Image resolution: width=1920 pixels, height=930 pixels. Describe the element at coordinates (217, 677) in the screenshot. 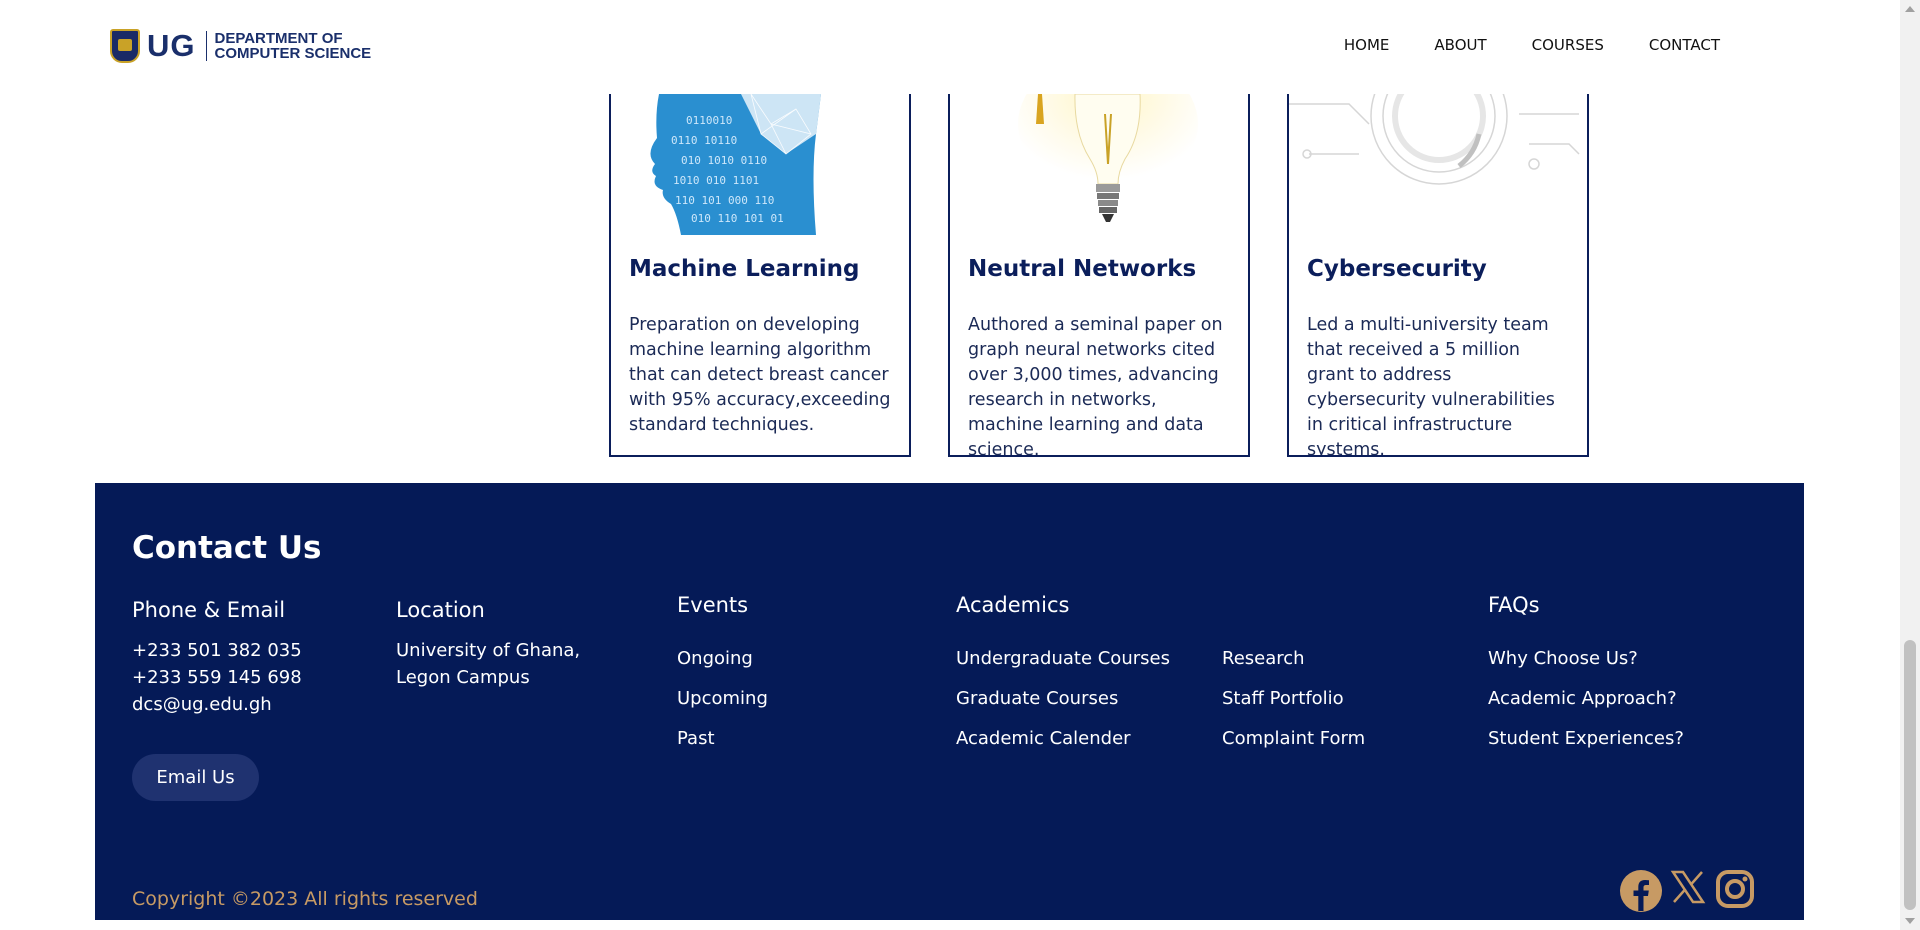

I see `phone-2: +233 559 145 698` at that location.